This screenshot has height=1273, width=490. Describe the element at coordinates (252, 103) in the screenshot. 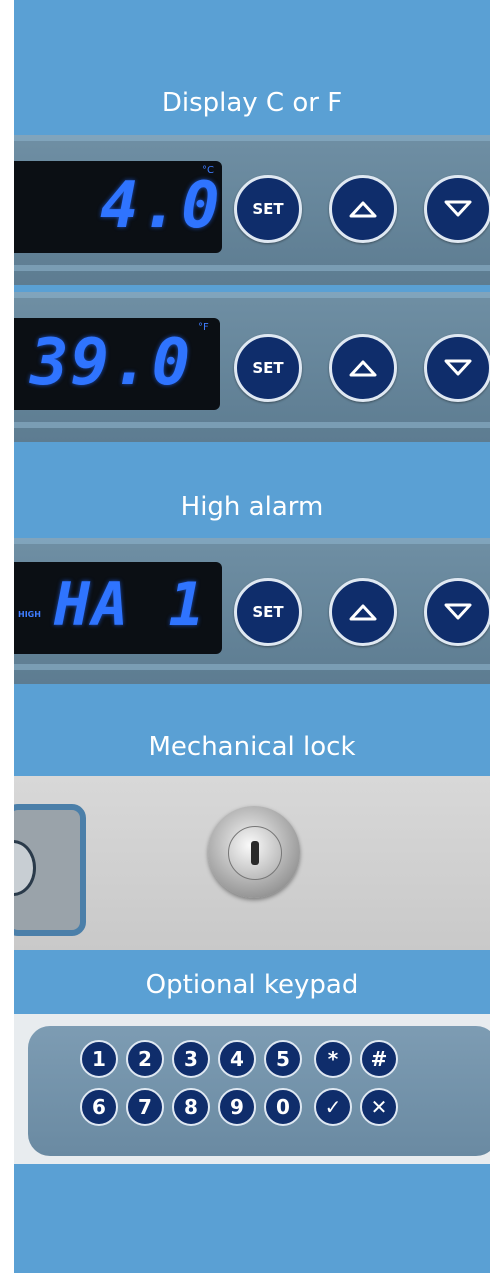

I see `caption-display: Display C or F` at that location.